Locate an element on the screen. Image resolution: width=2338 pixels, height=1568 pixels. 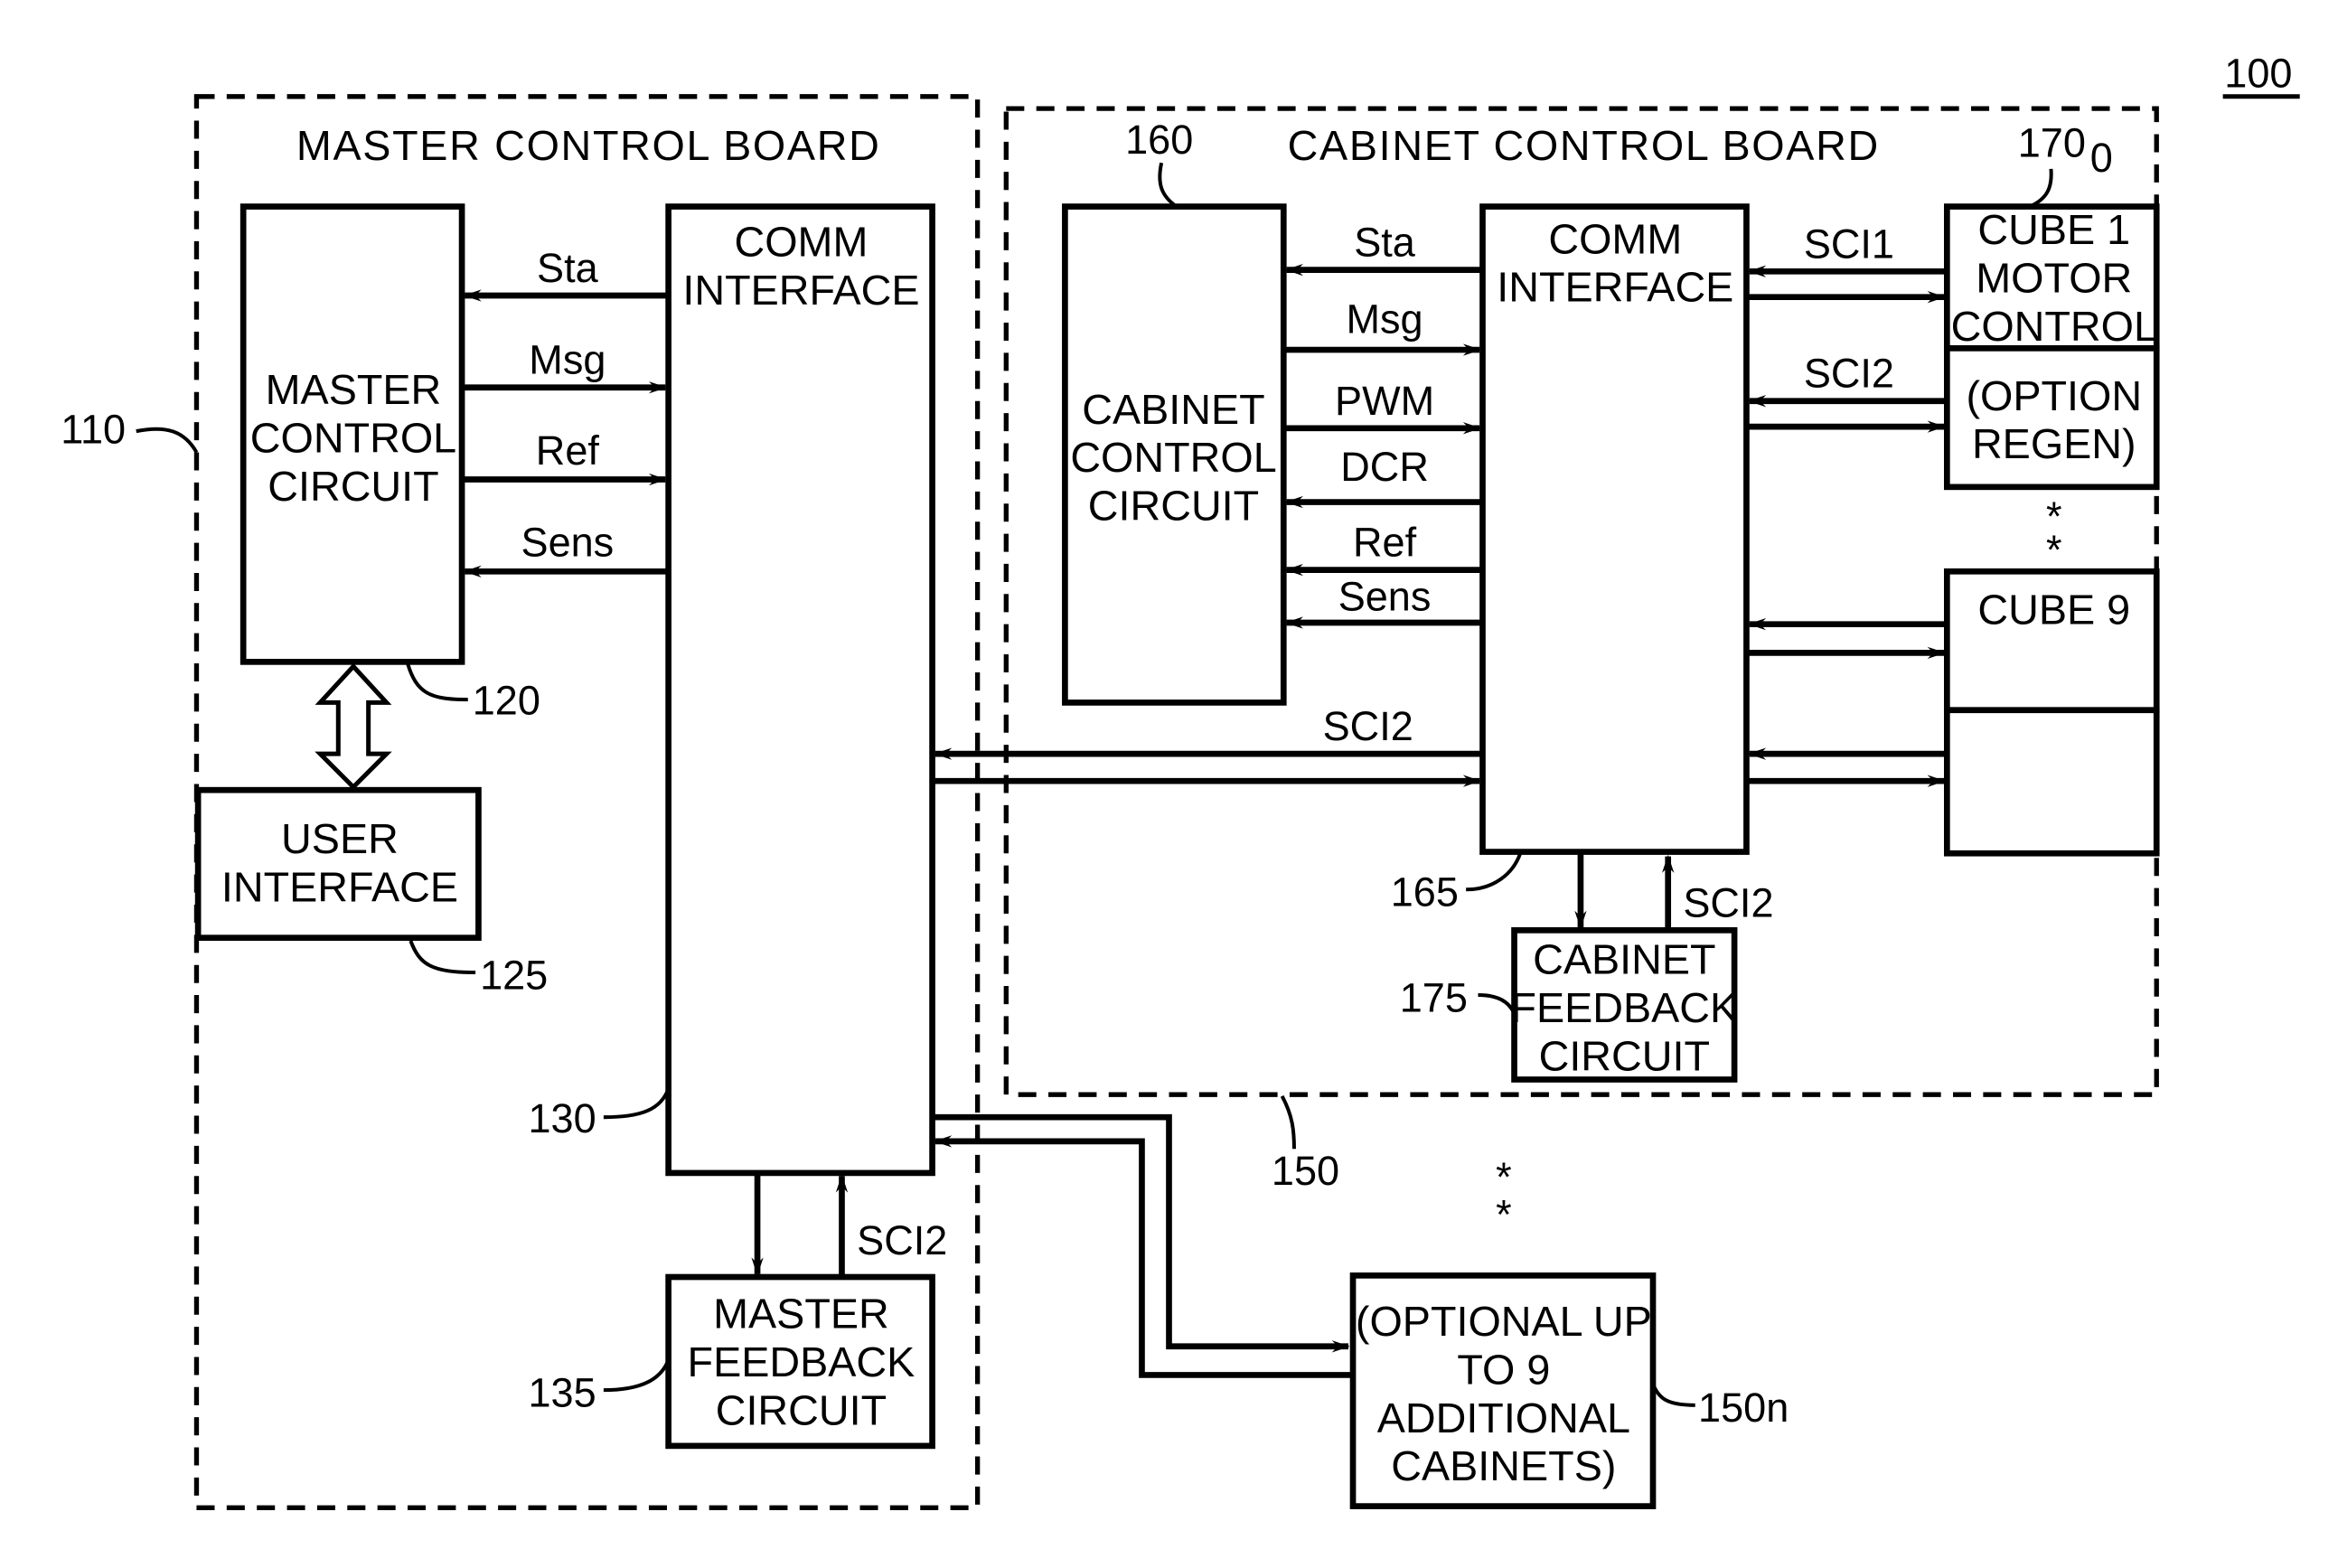
master-feedback-signal: SCI2 is located at coordinates (902, 1240).